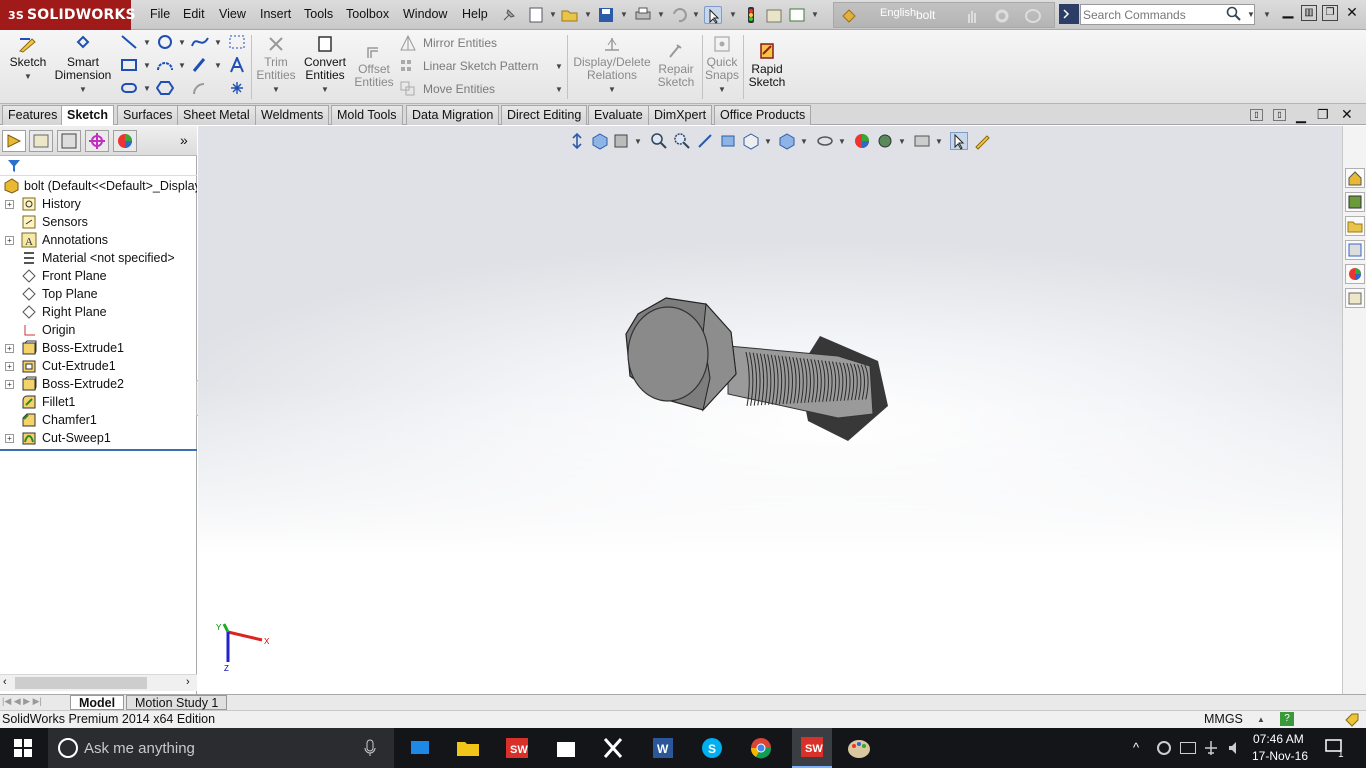 The height and width of the screenshot is (769, 1366). Describe the element at coordinates (1256, 115) in the screenshot. I see `tile-horizontal-icon: ▯` at that location.